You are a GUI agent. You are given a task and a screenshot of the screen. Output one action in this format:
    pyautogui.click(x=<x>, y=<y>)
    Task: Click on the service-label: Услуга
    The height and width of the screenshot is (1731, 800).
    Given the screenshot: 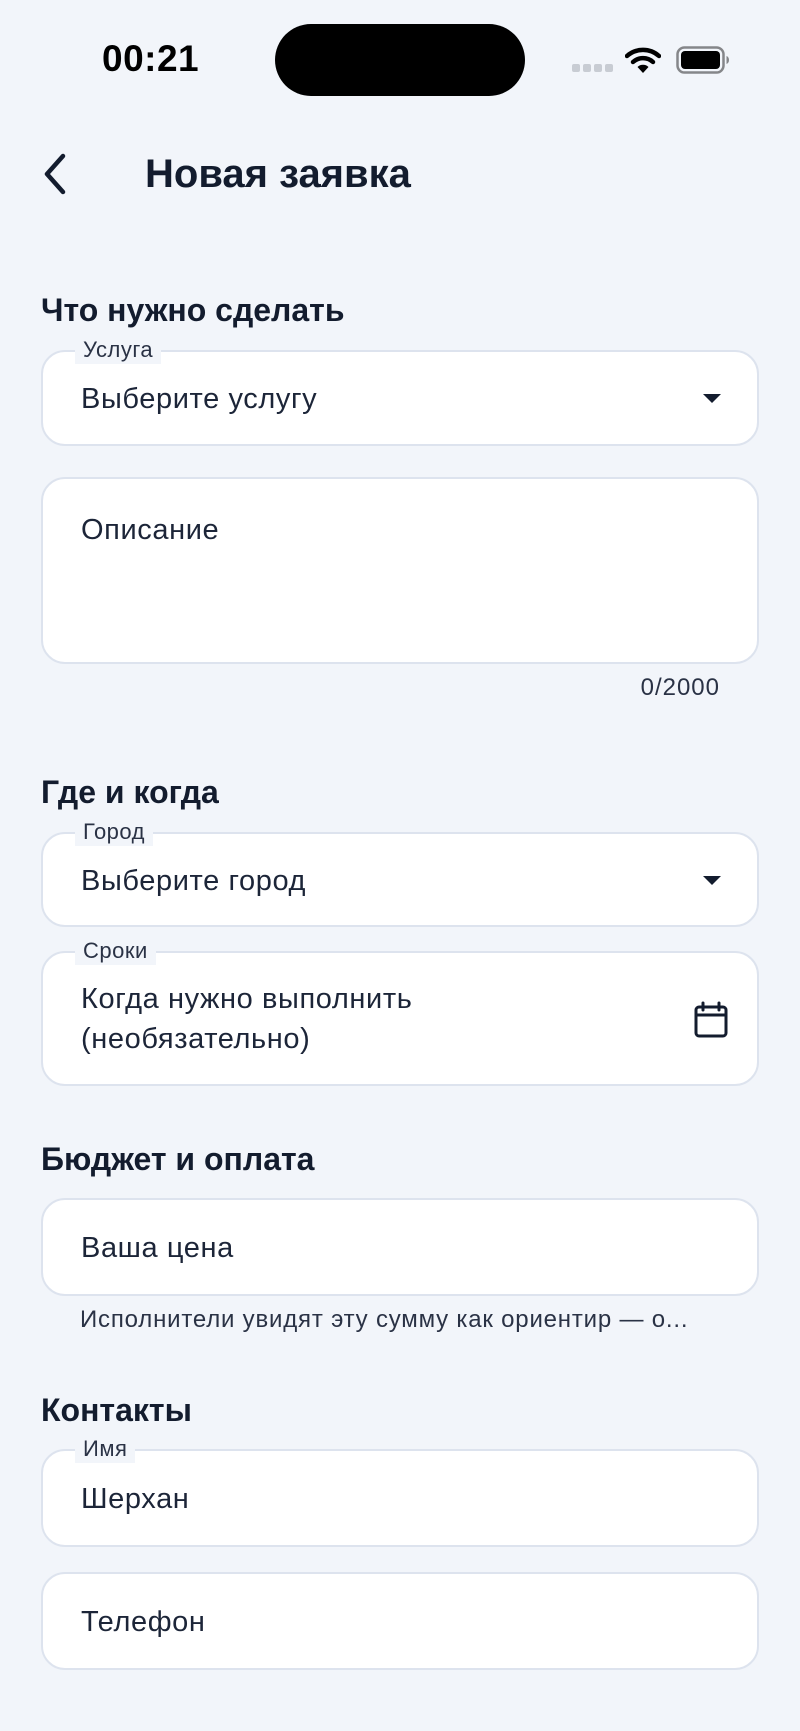 What is the action you would take?
    pyautogui.click(x=118, y=350)
    